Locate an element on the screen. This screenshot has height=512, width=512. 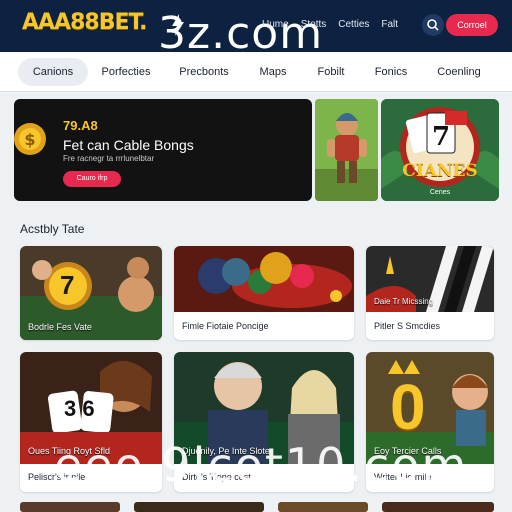
dice-face: 3 6 is located at coordinates (79, 408).